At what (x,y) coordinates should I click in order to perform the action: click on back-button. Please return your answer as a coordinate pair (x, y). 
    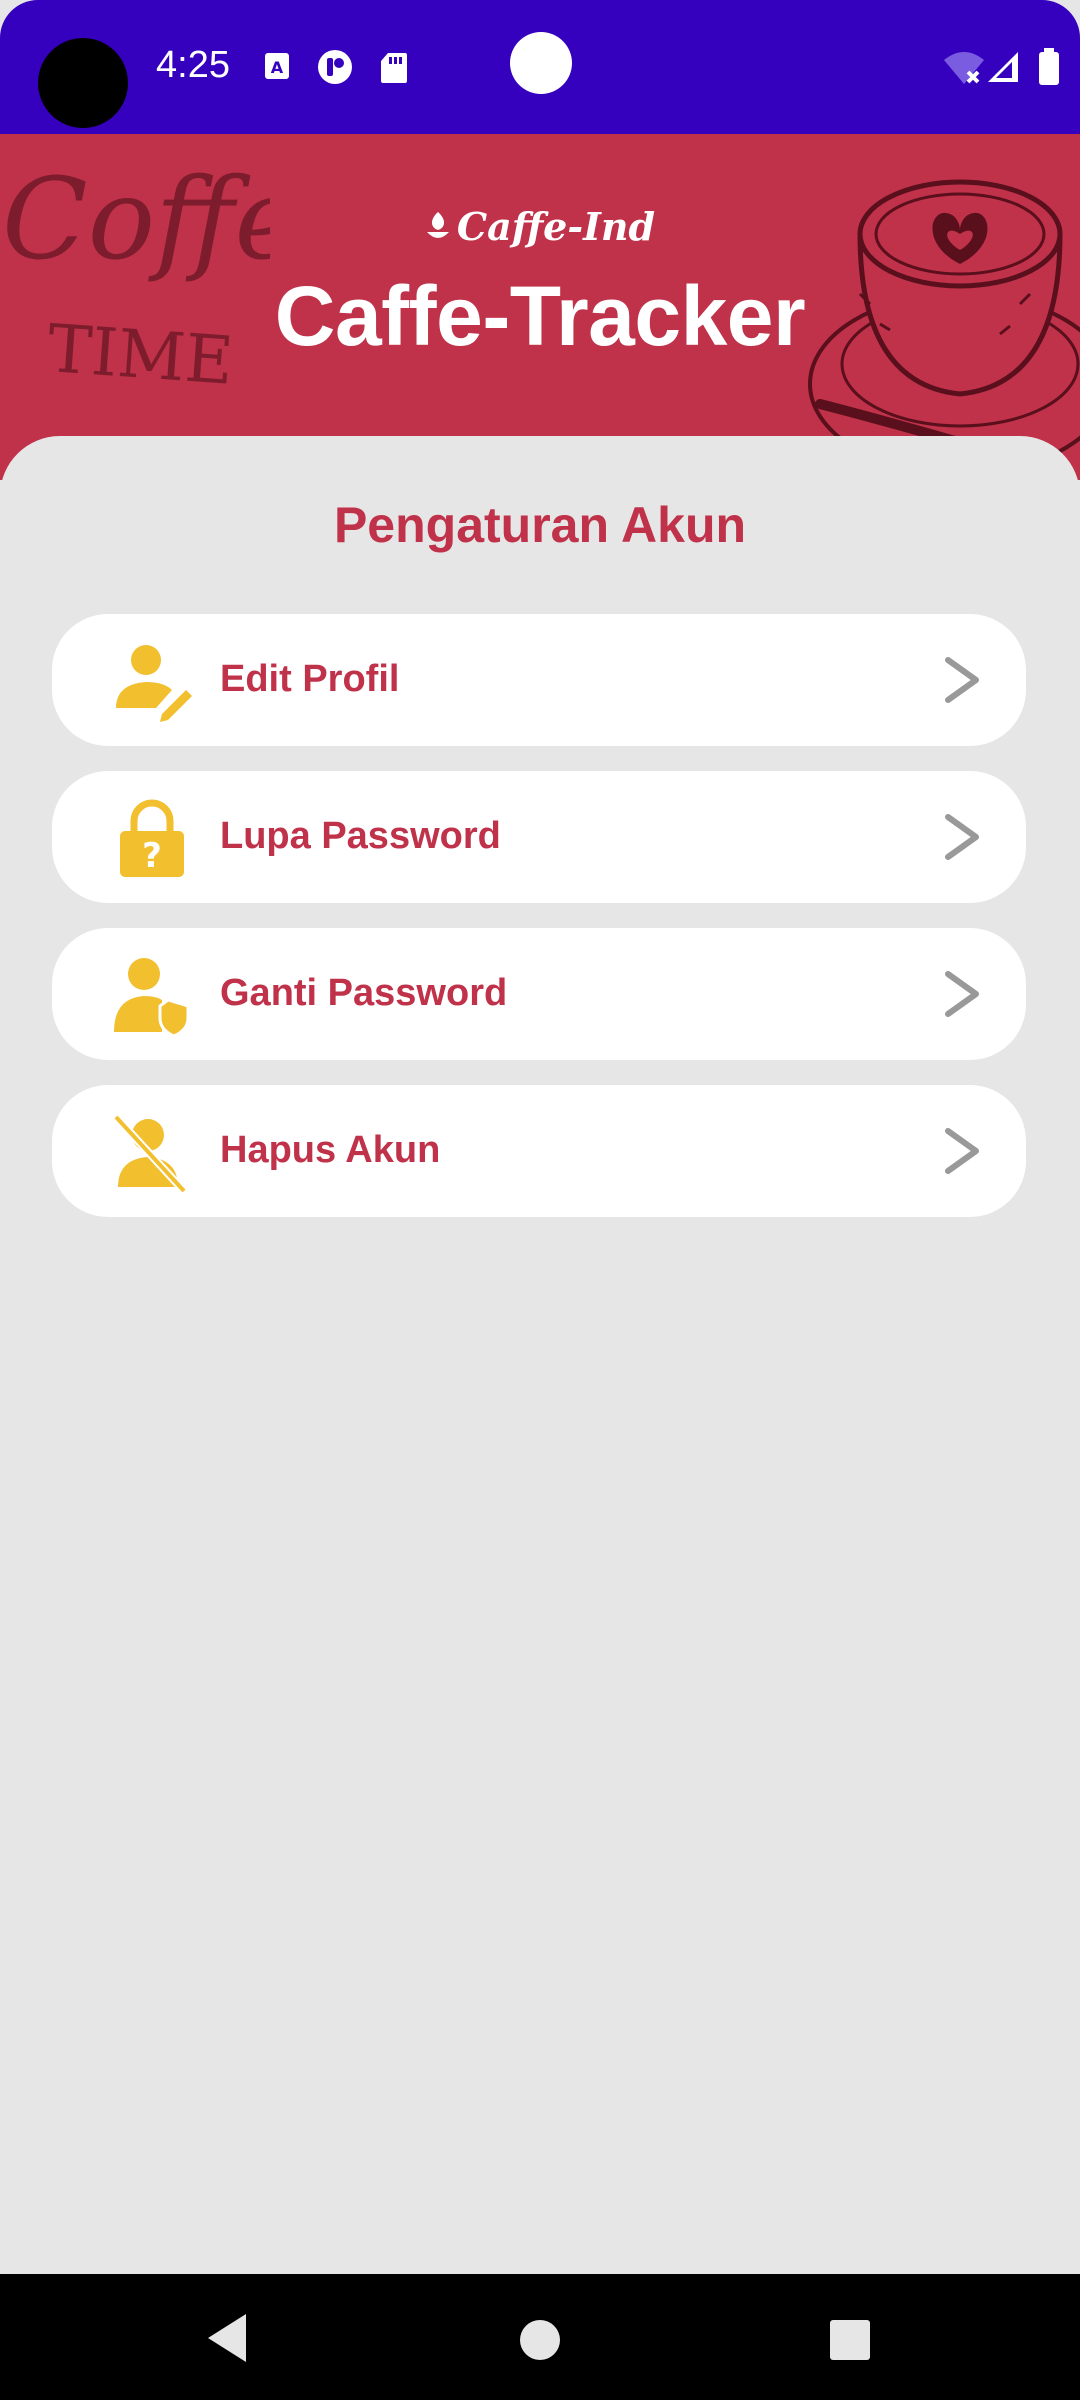
    Looking at the image, I should click on (227, 2338).